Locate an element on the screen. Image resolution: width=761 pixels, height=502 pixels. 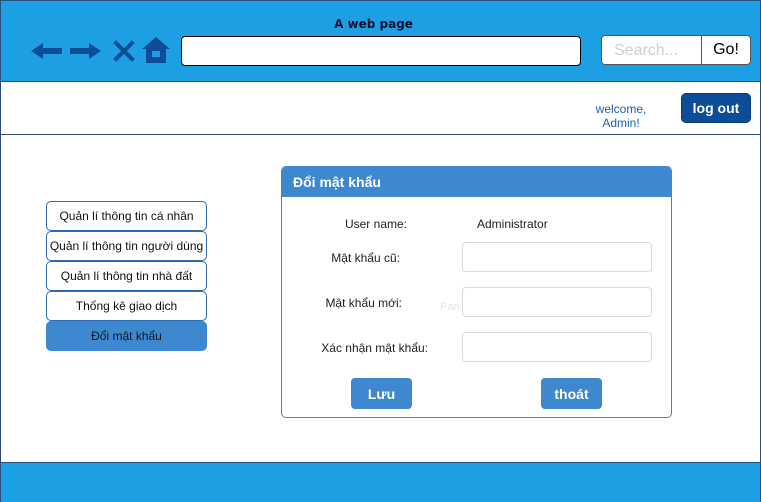
welcome-message: welcome, Admin! is located at coordinates (621, 116).